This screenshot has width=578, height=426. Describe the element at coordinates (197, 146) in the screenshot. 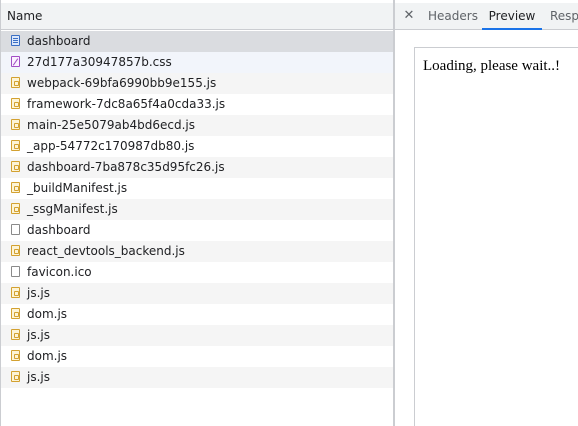

I see `request-row: _app-54772c170987db80.js` at that location.